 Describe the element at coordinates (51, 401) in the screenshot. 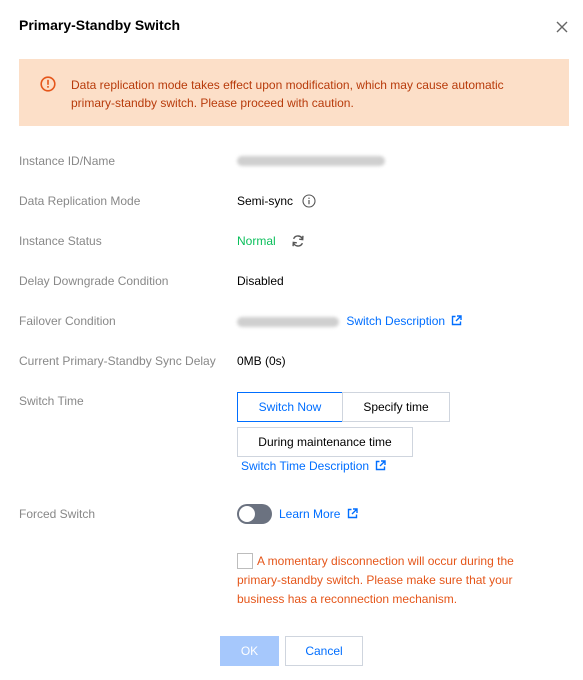

I see `switch-time-label: Switch Time` at that location.